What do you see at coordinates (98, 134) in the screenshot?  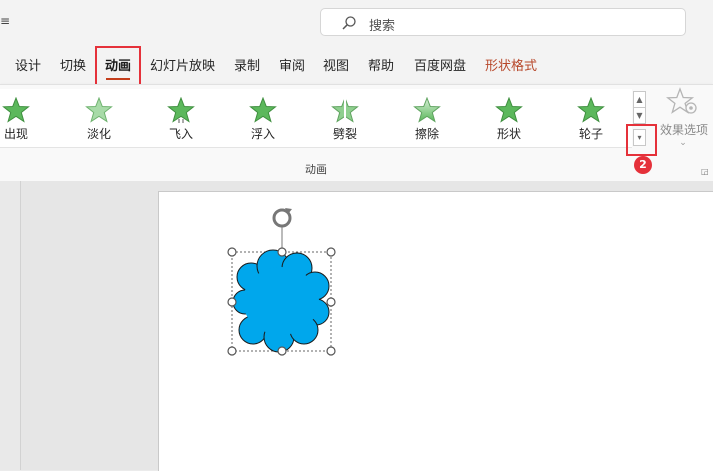 I see `animation-label: 淡化` at bounding box center [98, 134].